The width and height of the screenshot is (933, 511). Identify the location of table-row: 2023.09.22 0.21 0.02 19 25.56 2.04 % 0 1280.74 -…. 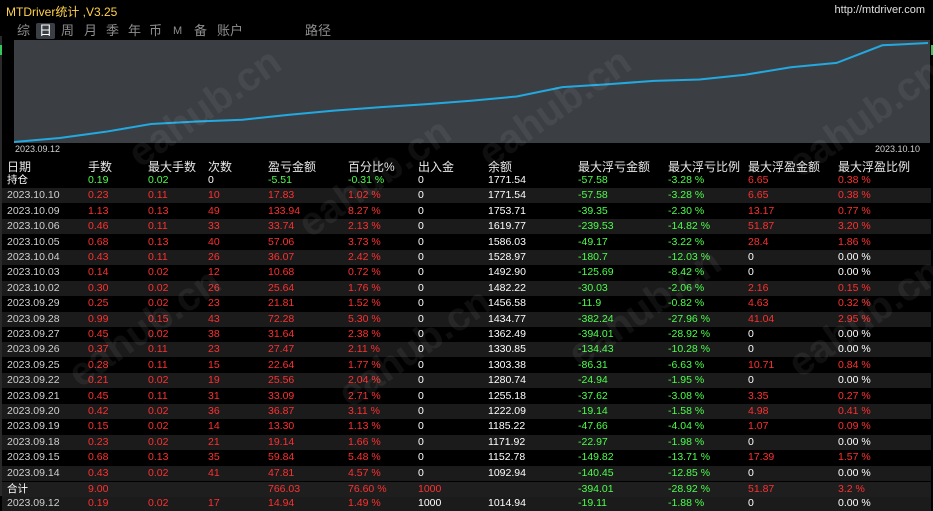
(466, 380).